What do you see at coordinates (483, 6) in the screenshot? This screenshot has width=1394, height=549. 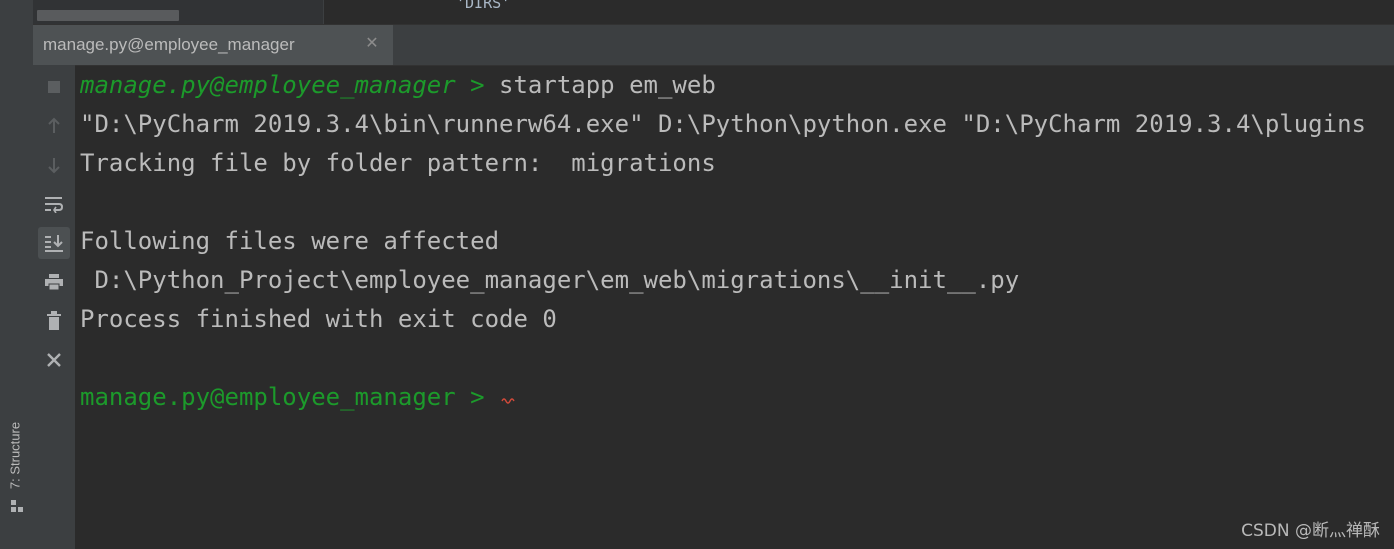 I see `editor-code-fragment: 'DIRS'` at bounding box center [483, 6].